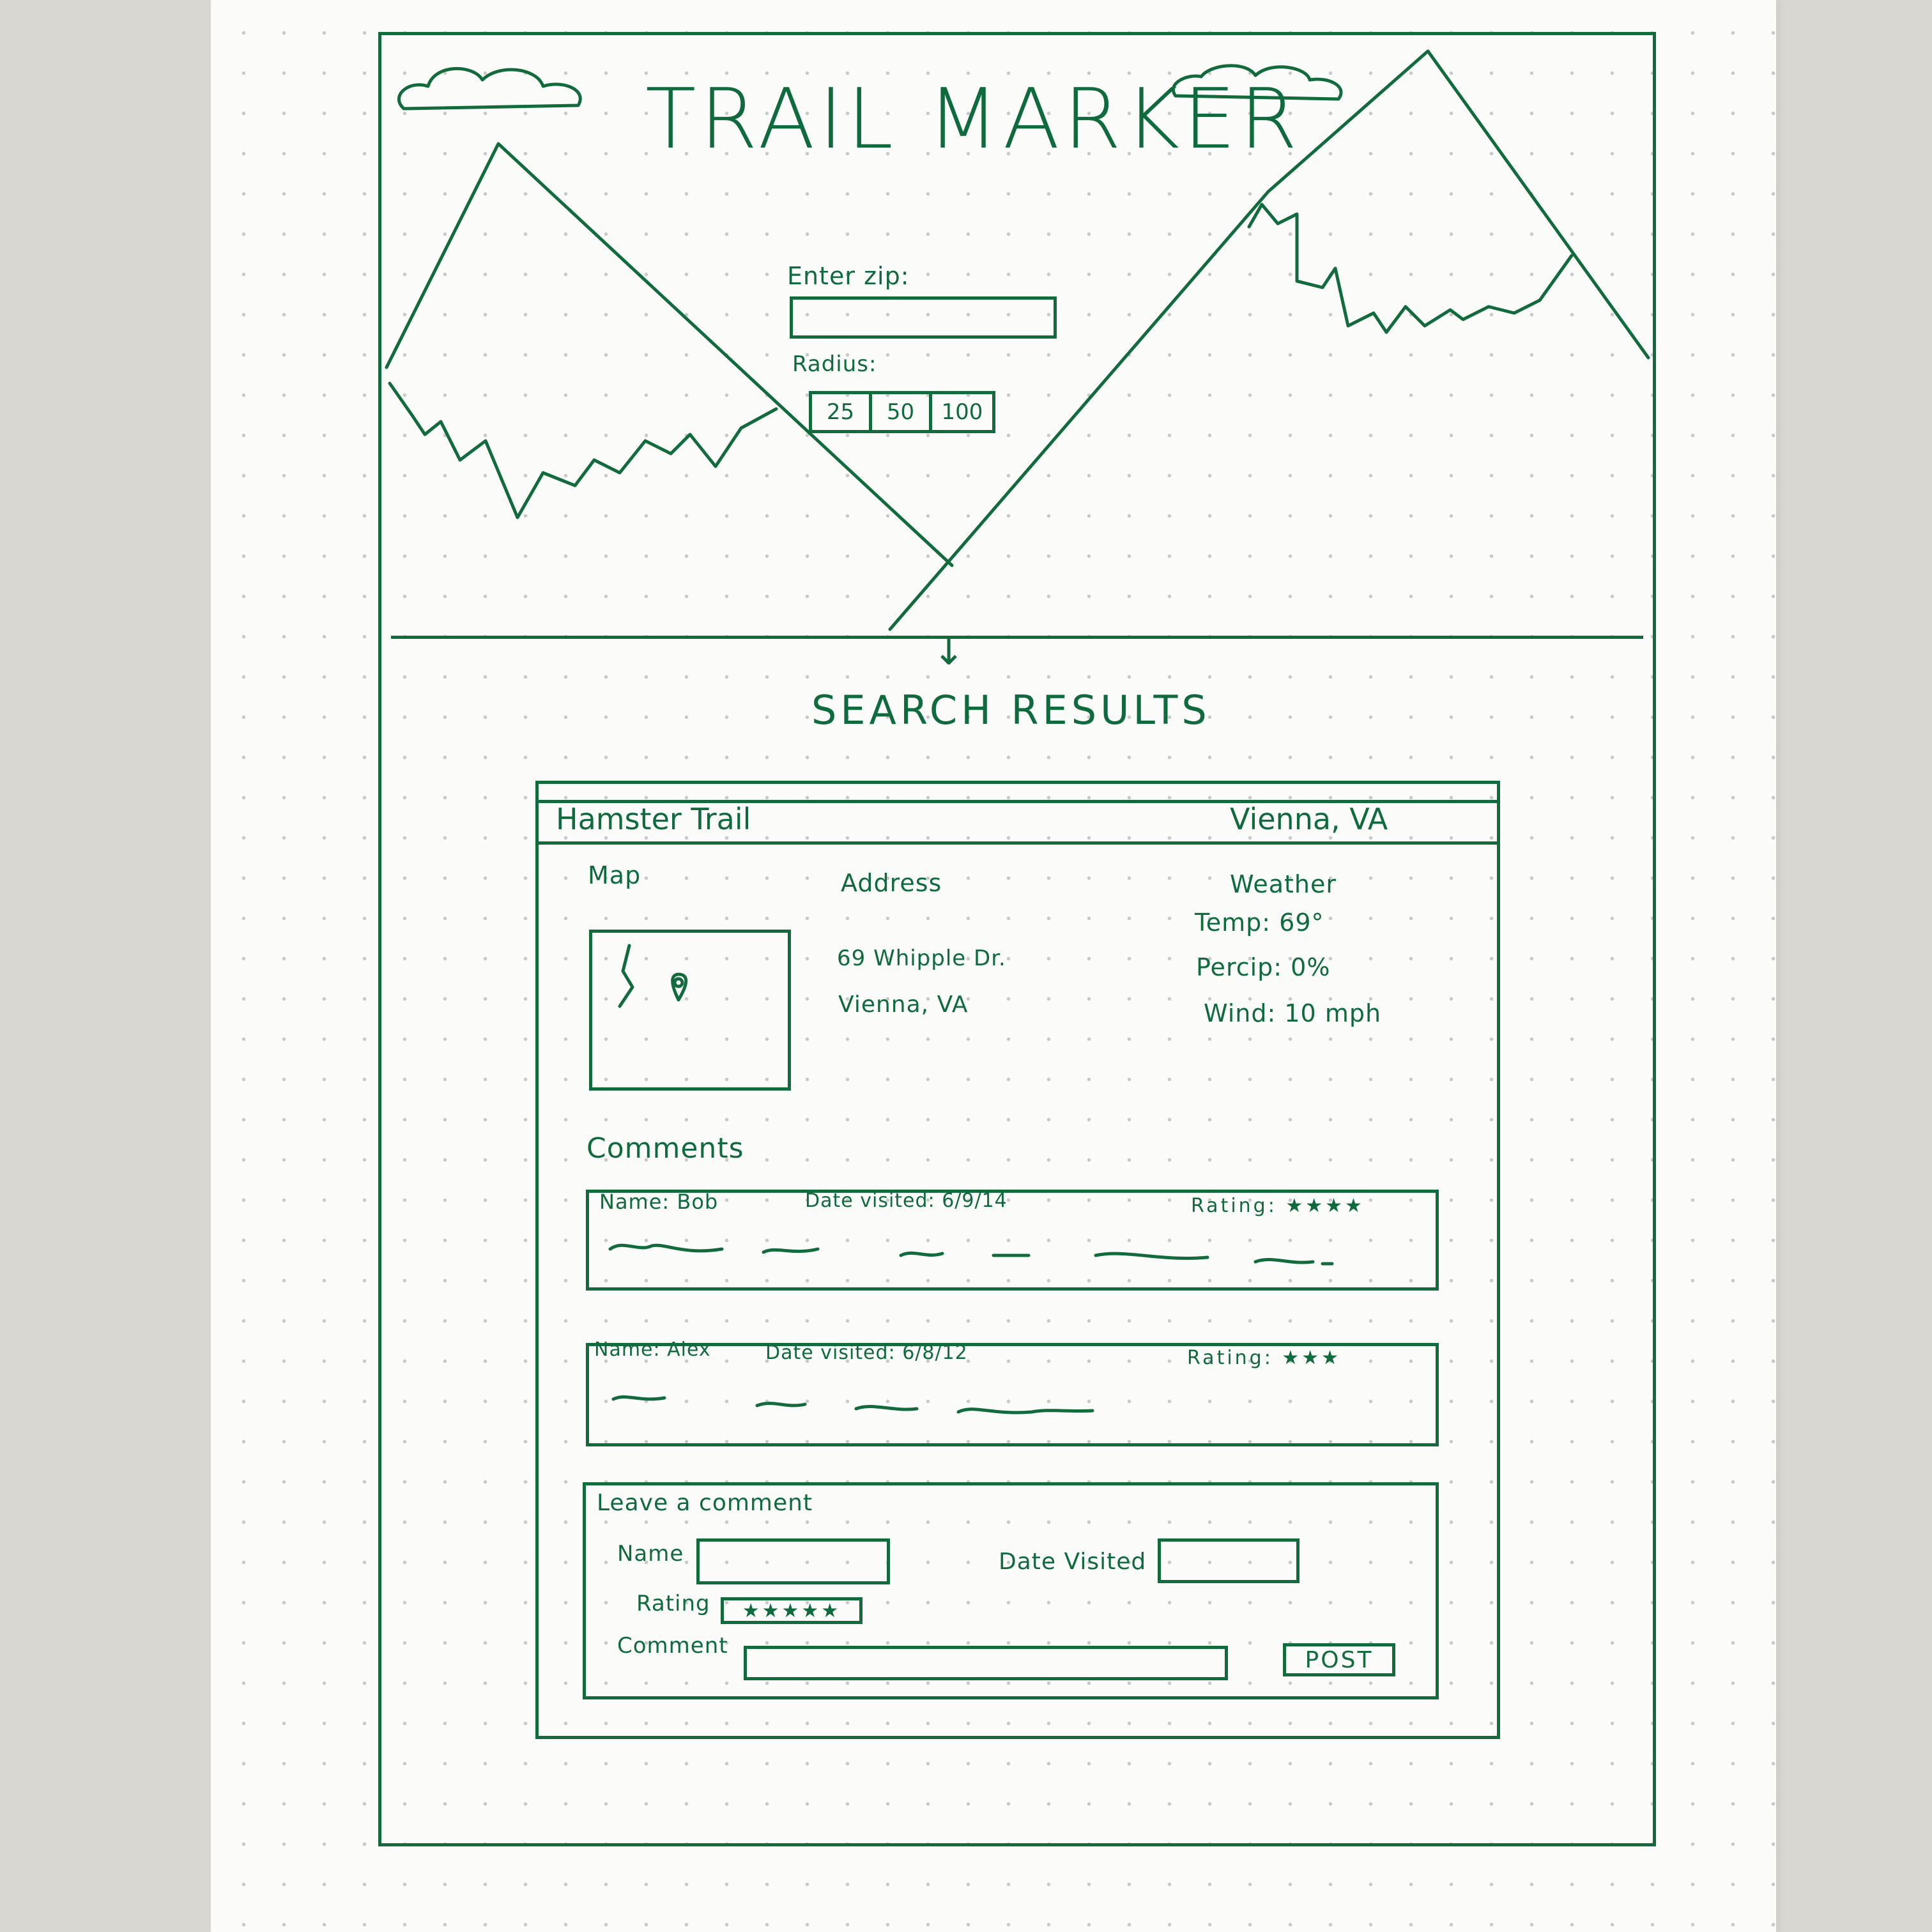  Describe the element at coordinates (1011, 710) in the screenshot. I see `search-results-title: SEARCH RESULTS` at that location.